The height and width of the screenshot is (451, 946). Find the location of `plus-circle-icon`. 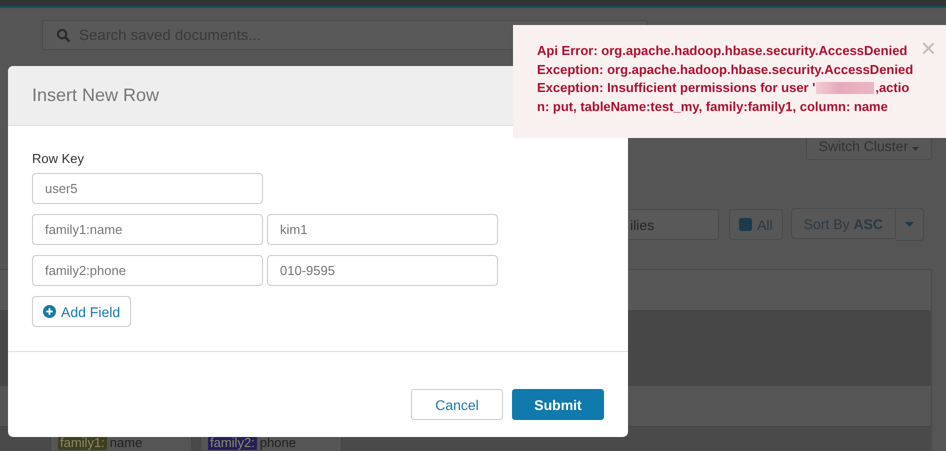

plus-circle-icon is located at coordinates (49, 311).